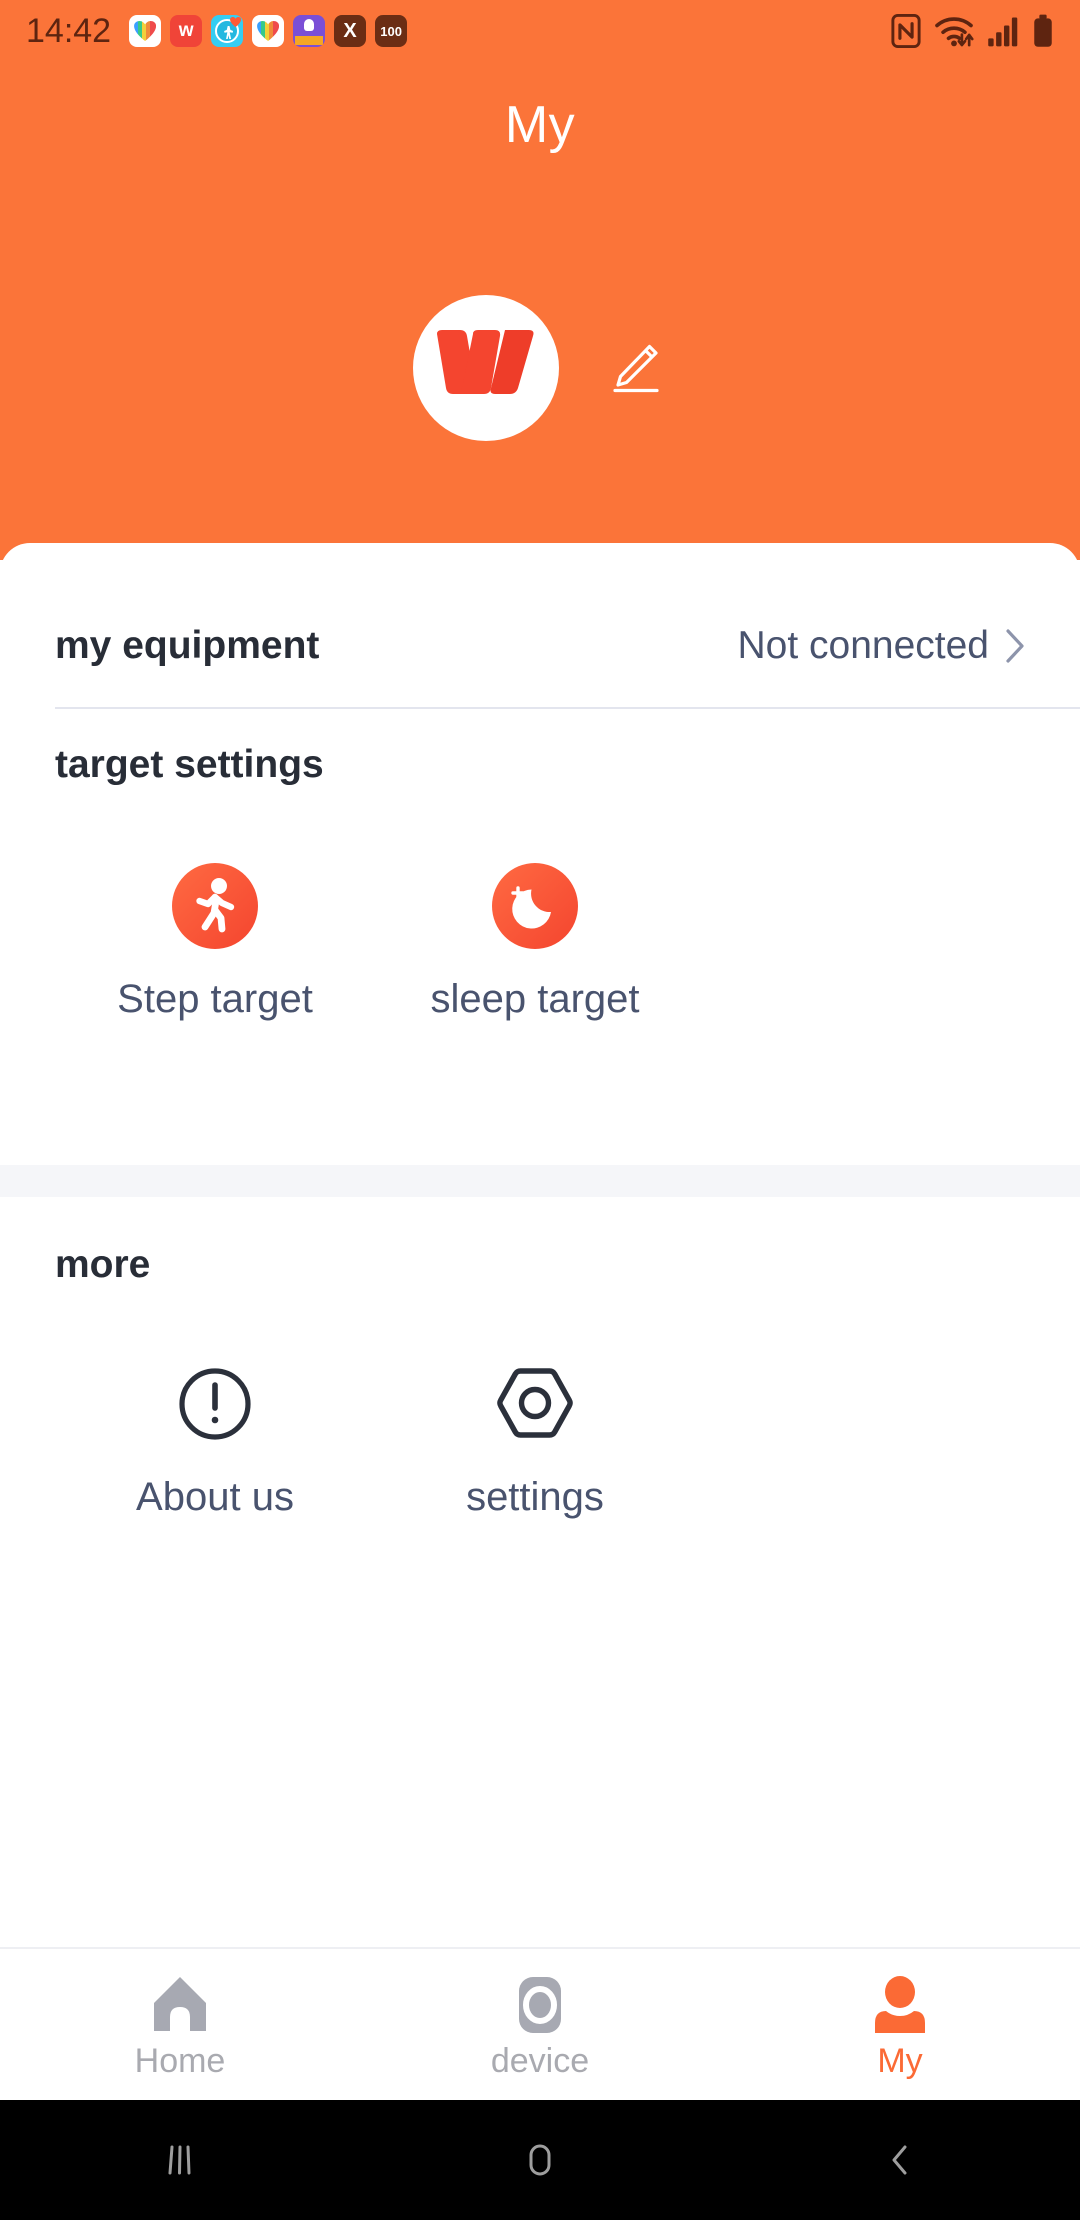 The image size is (1080, 2220). I want to click on my-equipment-row: my equipment Not connected, so click(540, 646).